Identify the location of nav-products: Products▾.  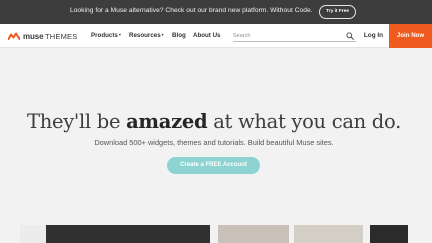
(106, 35).